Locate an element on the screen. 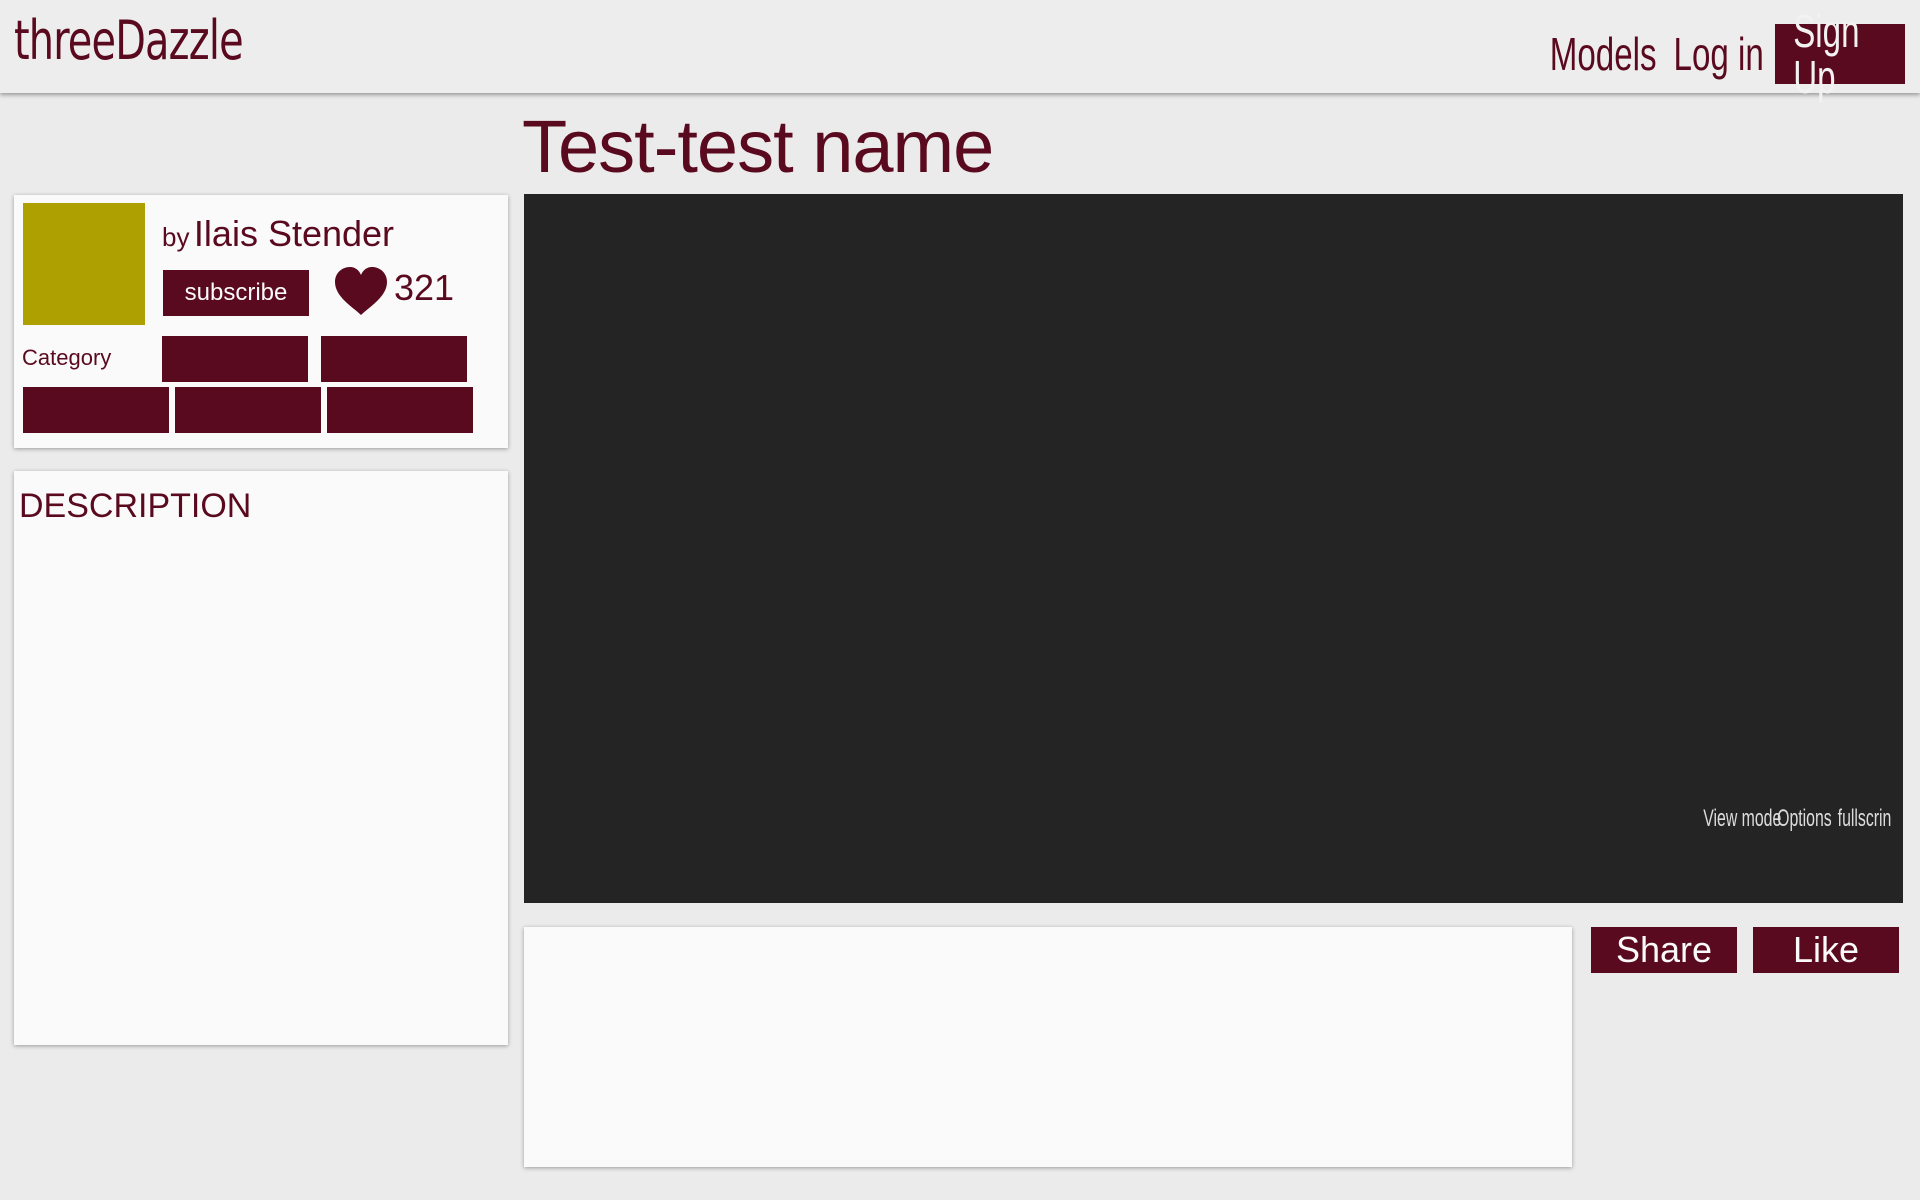  viewer-controls: View mode Options fullscrin is located at coordinates (1777, 819).